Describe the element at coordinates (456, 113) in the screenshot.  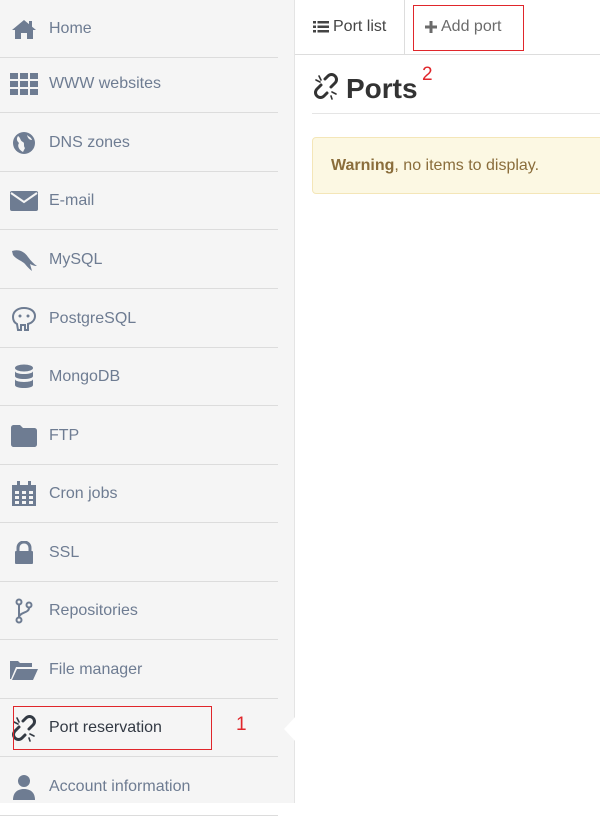
I see `title-divider` at that location.